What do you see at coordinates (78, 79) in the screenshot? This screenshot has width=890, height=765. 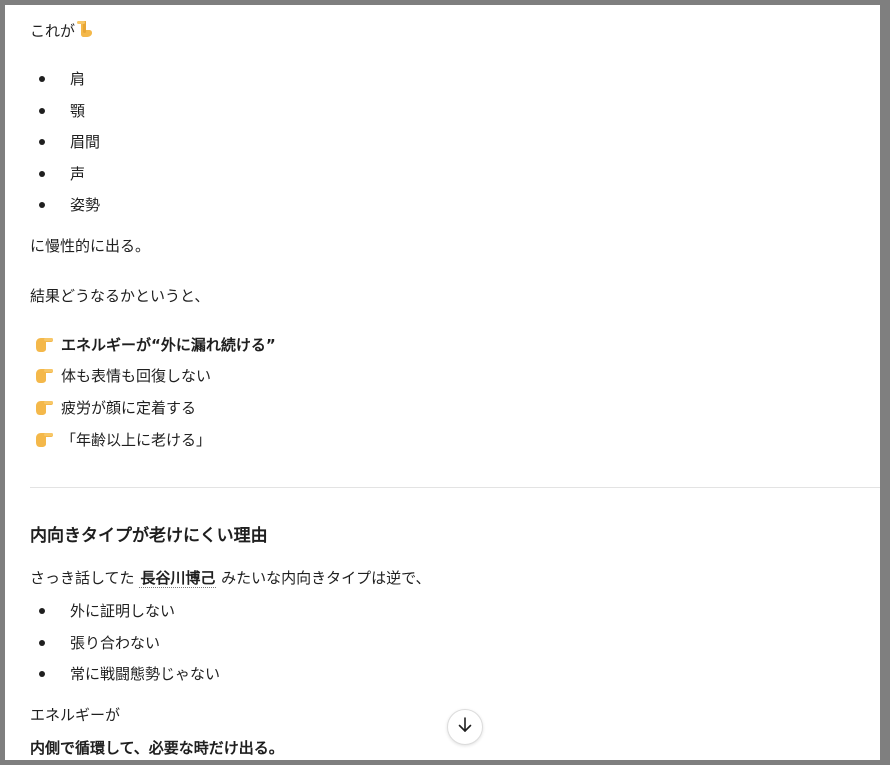 I see `list-item-text: 肩` at bounding box center [78, 79].